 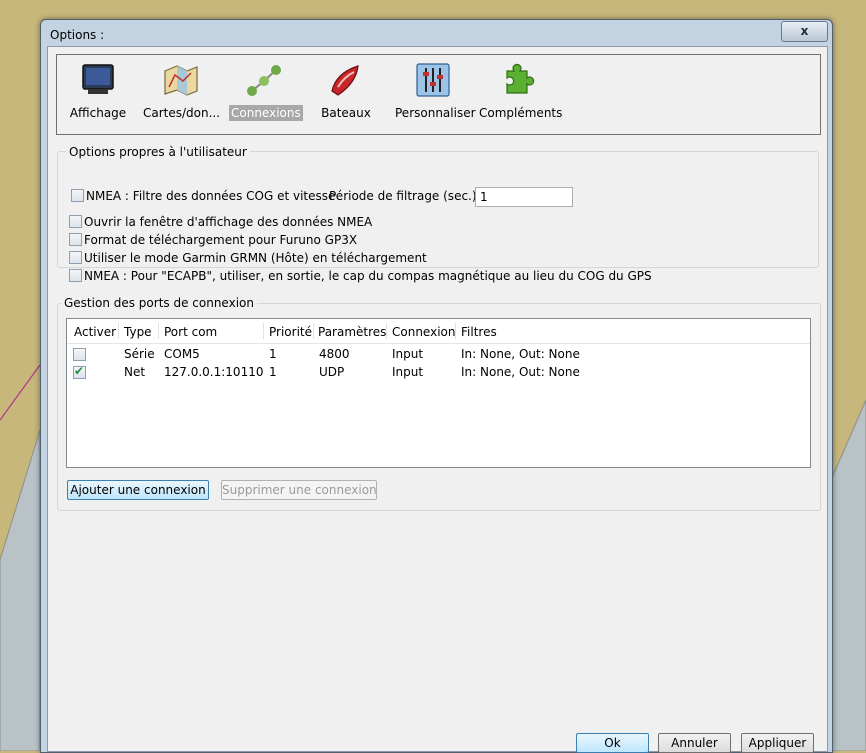 I want to click on row-type: Série, so click(x=139, y=354).